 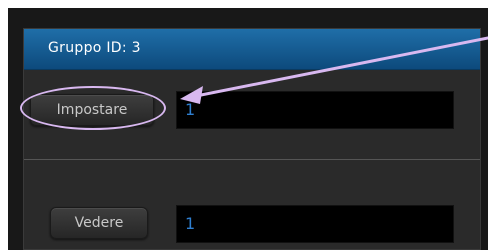 What do you see at coordinates (315, 110) in the screenshot?
I see `set-value-field: 1` at bounding box center [315, 110].